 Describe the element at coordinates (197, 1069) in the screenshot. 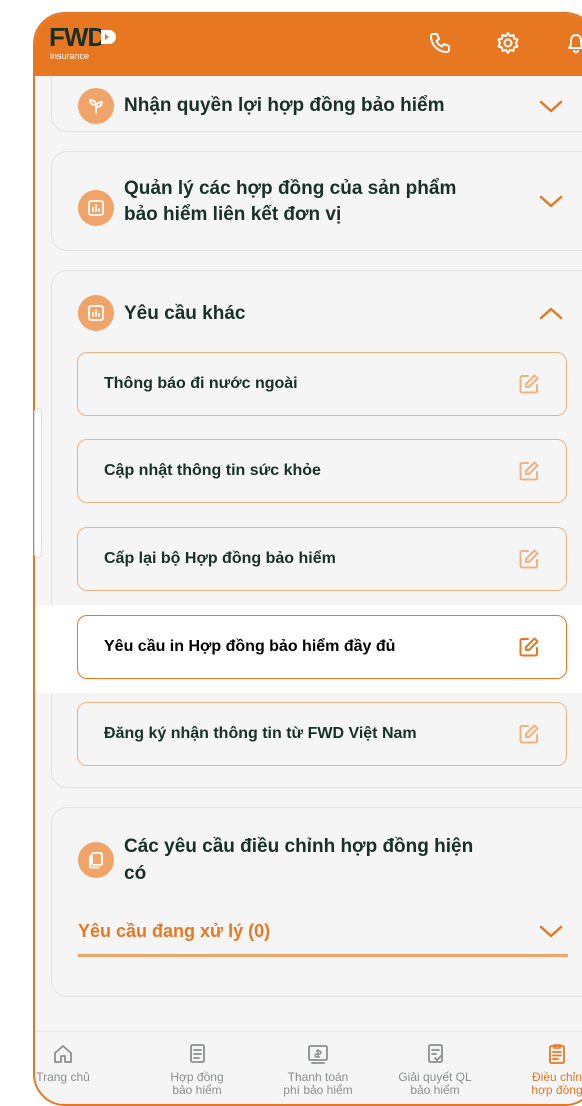

I see `nav-contracts: Hợp đồng bảo hiểm` at that location.